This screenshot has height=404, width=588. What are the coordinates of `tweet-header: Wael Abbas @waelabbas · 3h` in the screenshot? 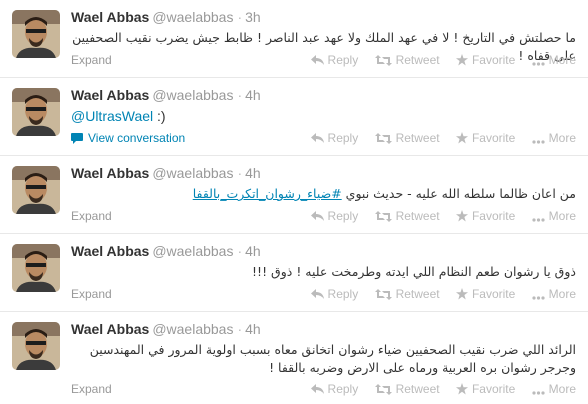 It's located at (166, 17).